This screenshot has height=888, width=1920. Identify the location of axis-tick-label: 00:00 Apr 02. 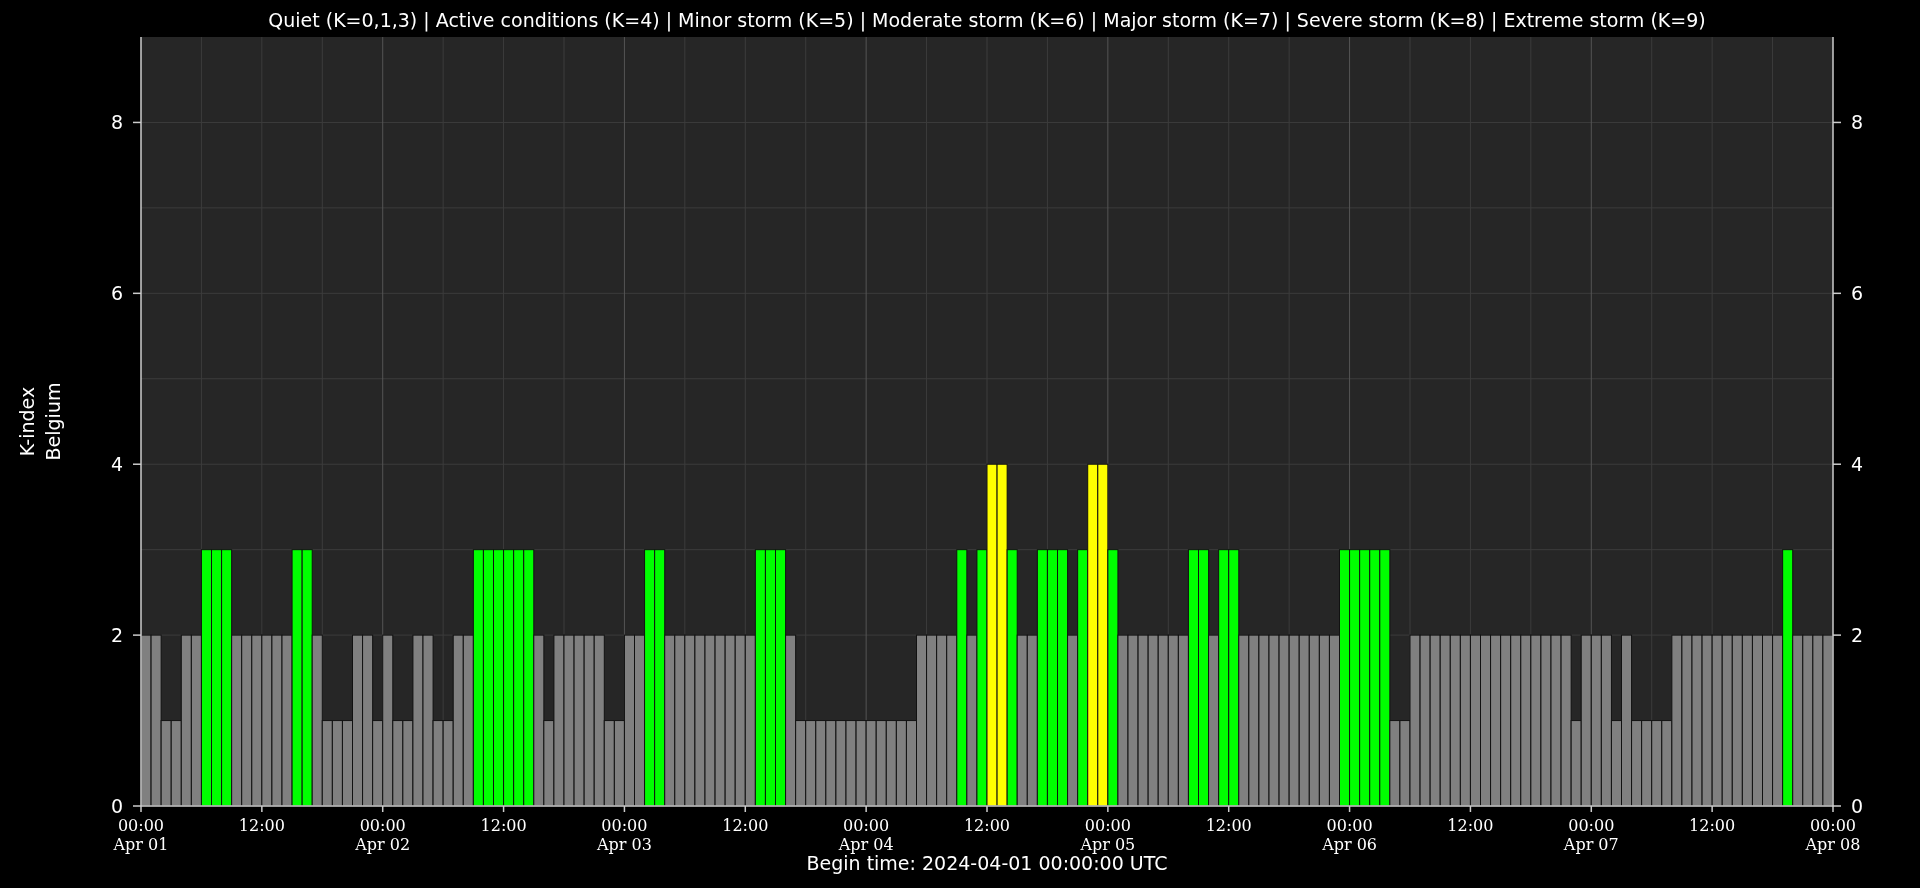
(383, 835).